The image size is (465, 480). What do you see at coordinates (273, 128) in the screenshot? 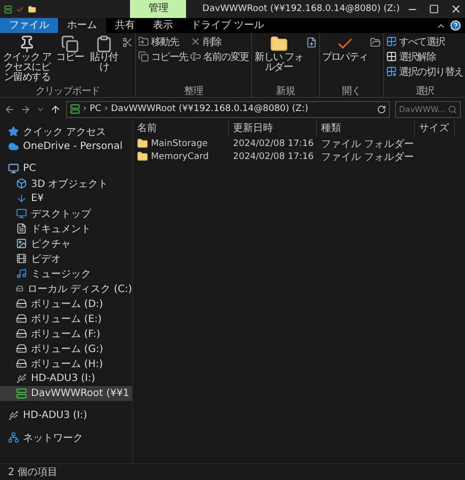
I see `column-header: 更新日時` at bounding box center [273, 128].